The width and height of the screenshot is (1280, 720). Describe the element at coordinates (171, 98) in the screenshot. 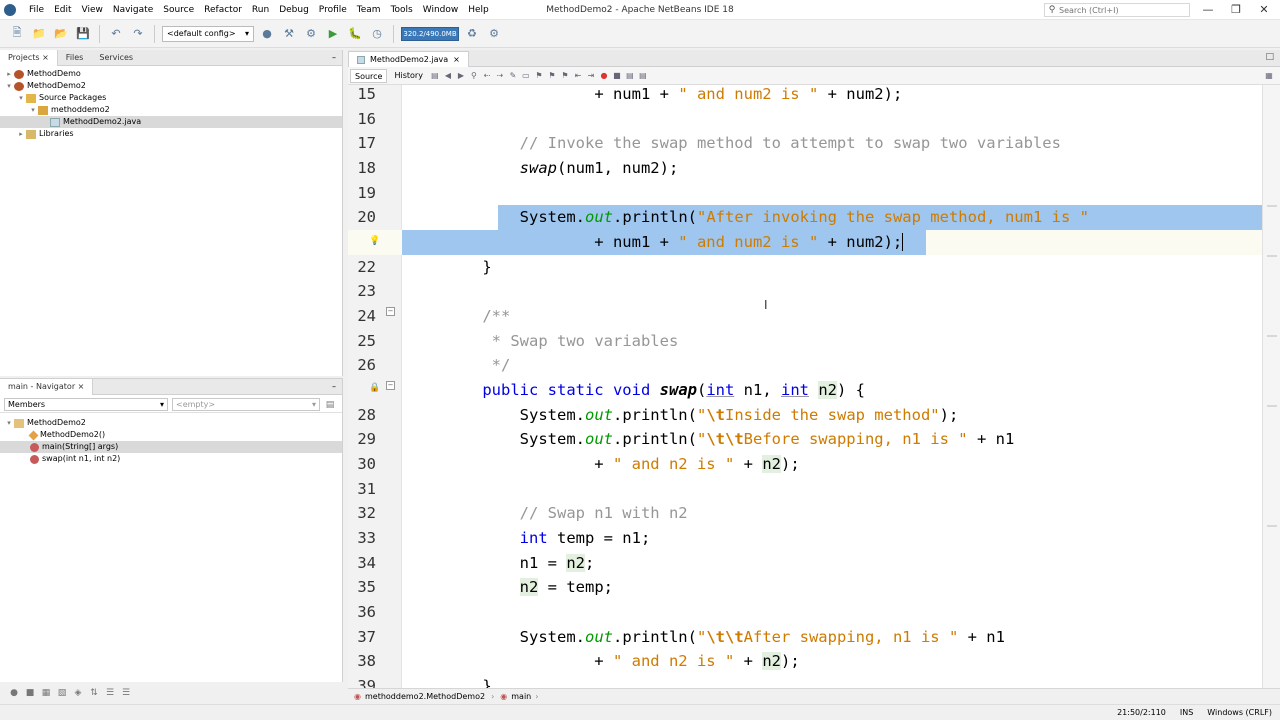

I see `tree-item-source-packages: ▾ Source Packages` at that location.